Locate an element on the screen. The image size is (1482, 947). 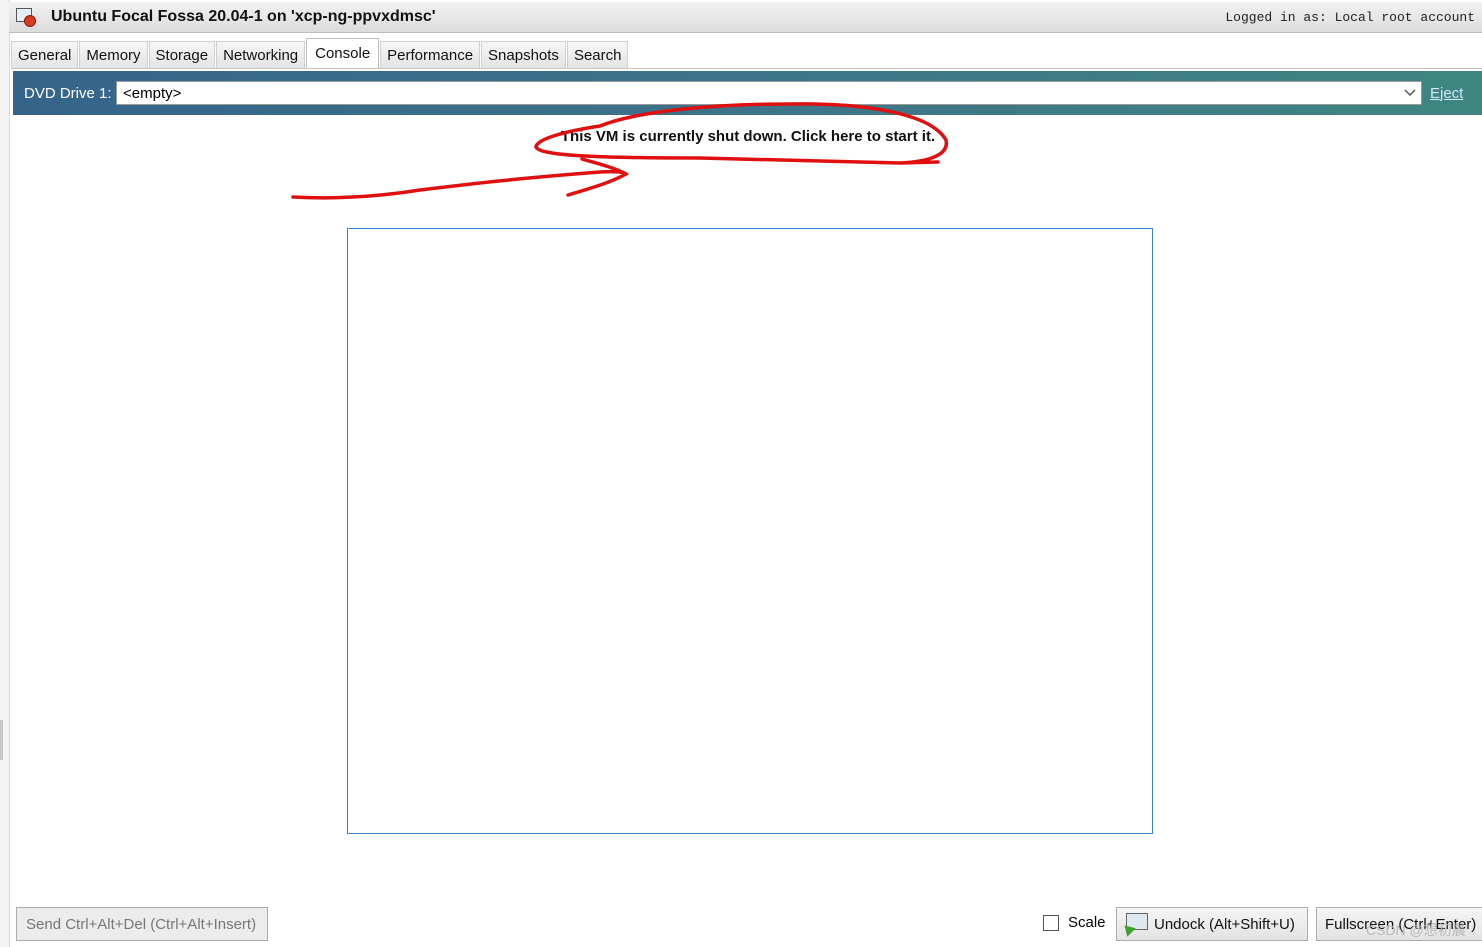
tab-storage: Storage is located at coordinates (182, 54).